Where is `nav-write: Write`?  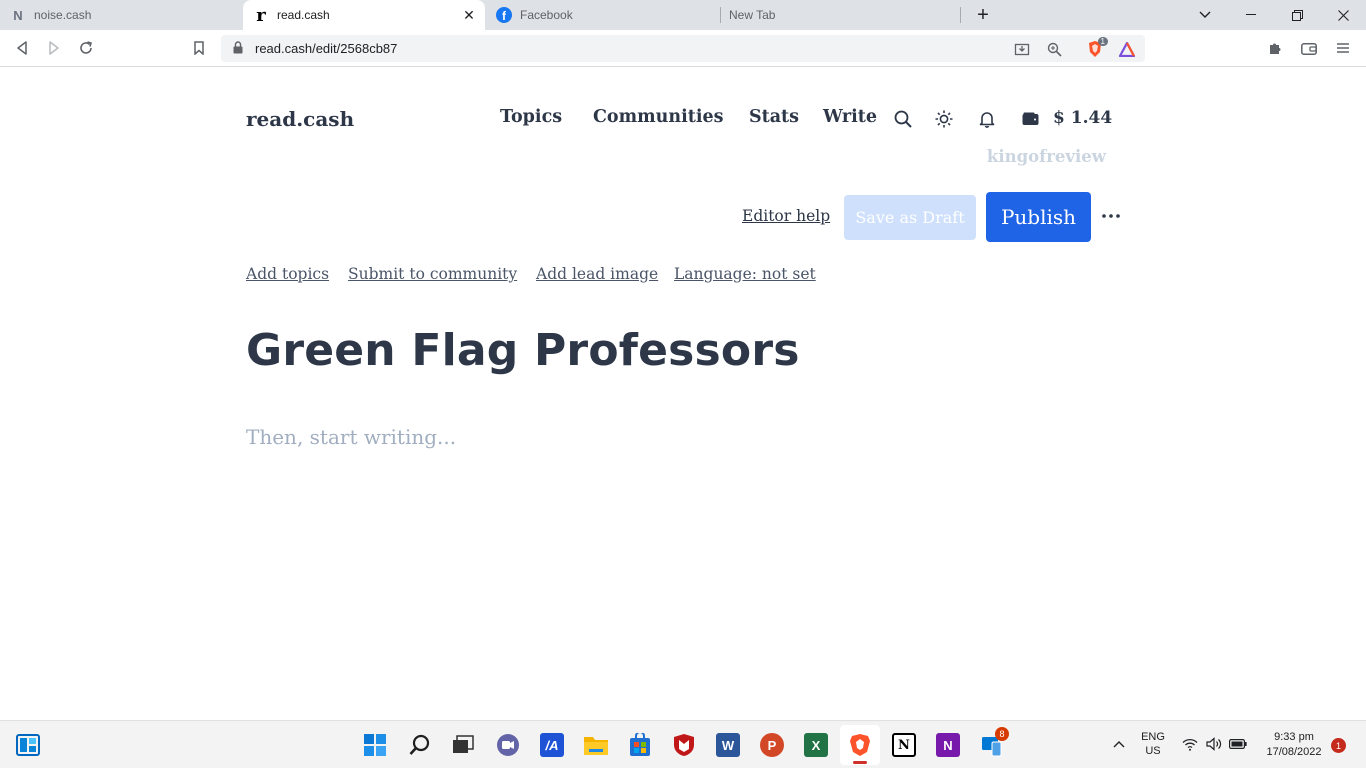 nav-write: Write is located at coordinates (850, 117).